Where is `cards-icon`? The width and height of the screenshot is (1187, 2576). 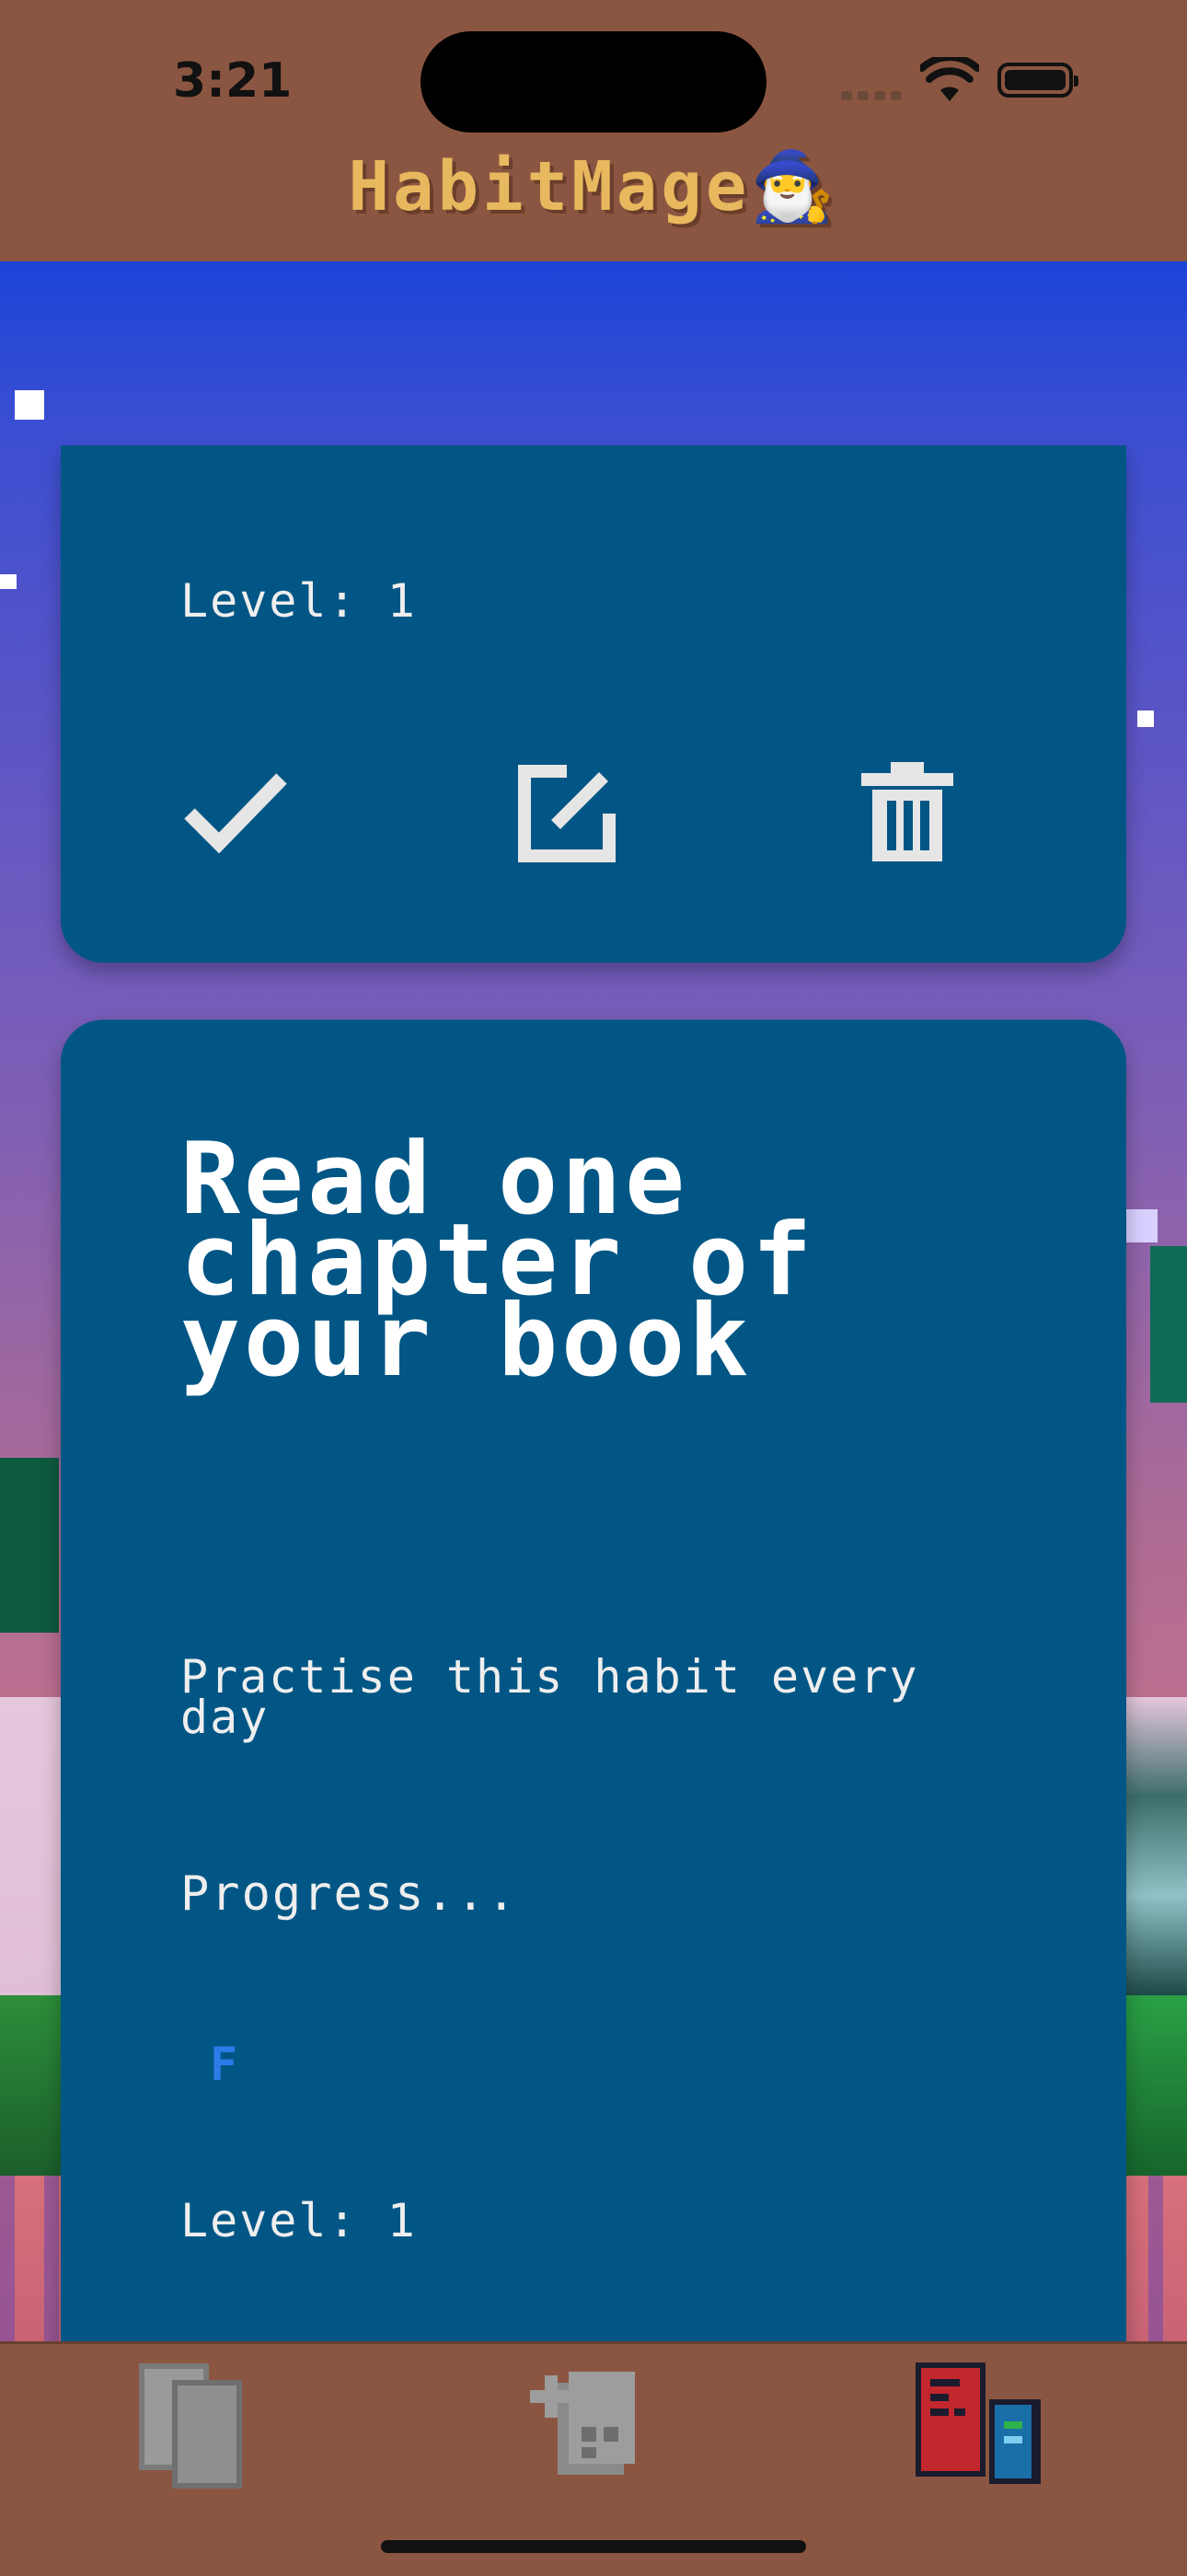 cards-icon is located at coordinates (190, 2426).